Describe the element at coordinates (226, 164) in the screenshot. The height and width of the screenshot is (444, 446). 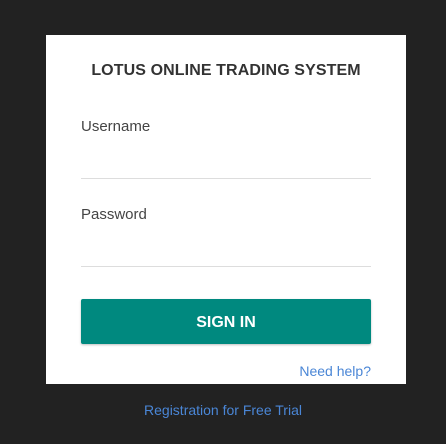
I see `username-input` at that location.